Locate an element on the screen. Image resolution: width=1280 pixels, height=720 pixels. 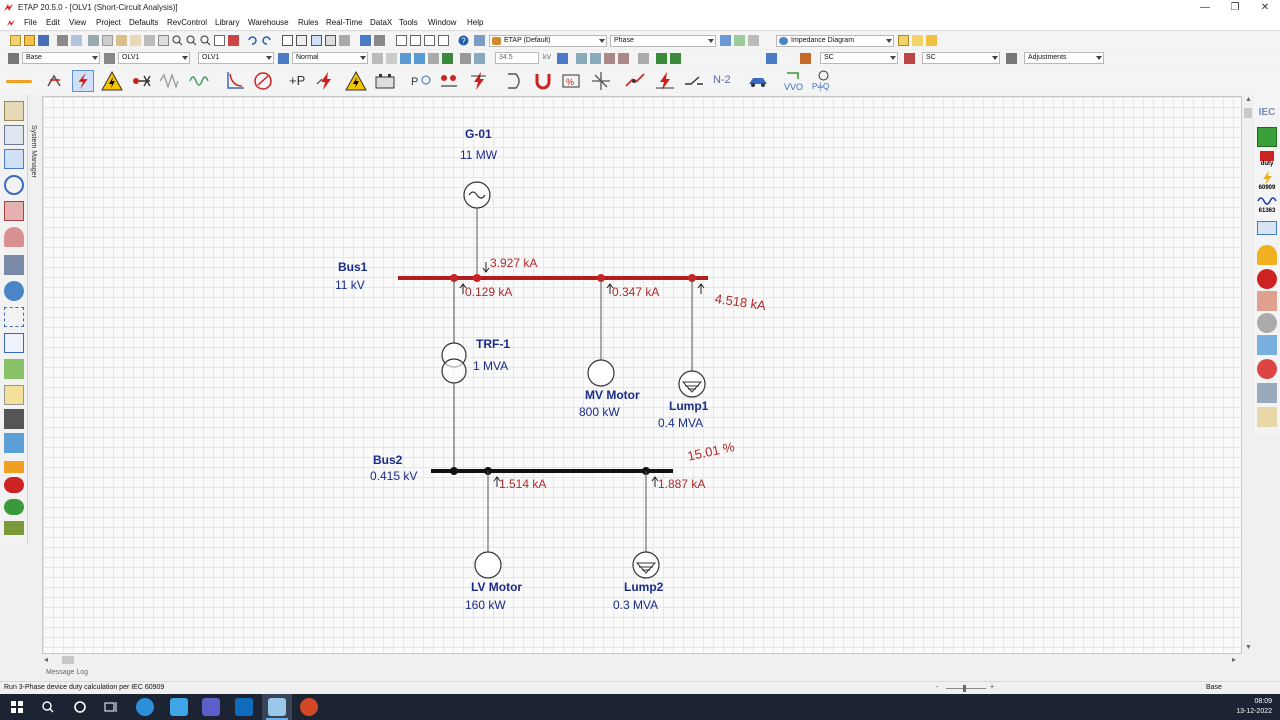
green-flag-icon is located at coordinates (447, 58).